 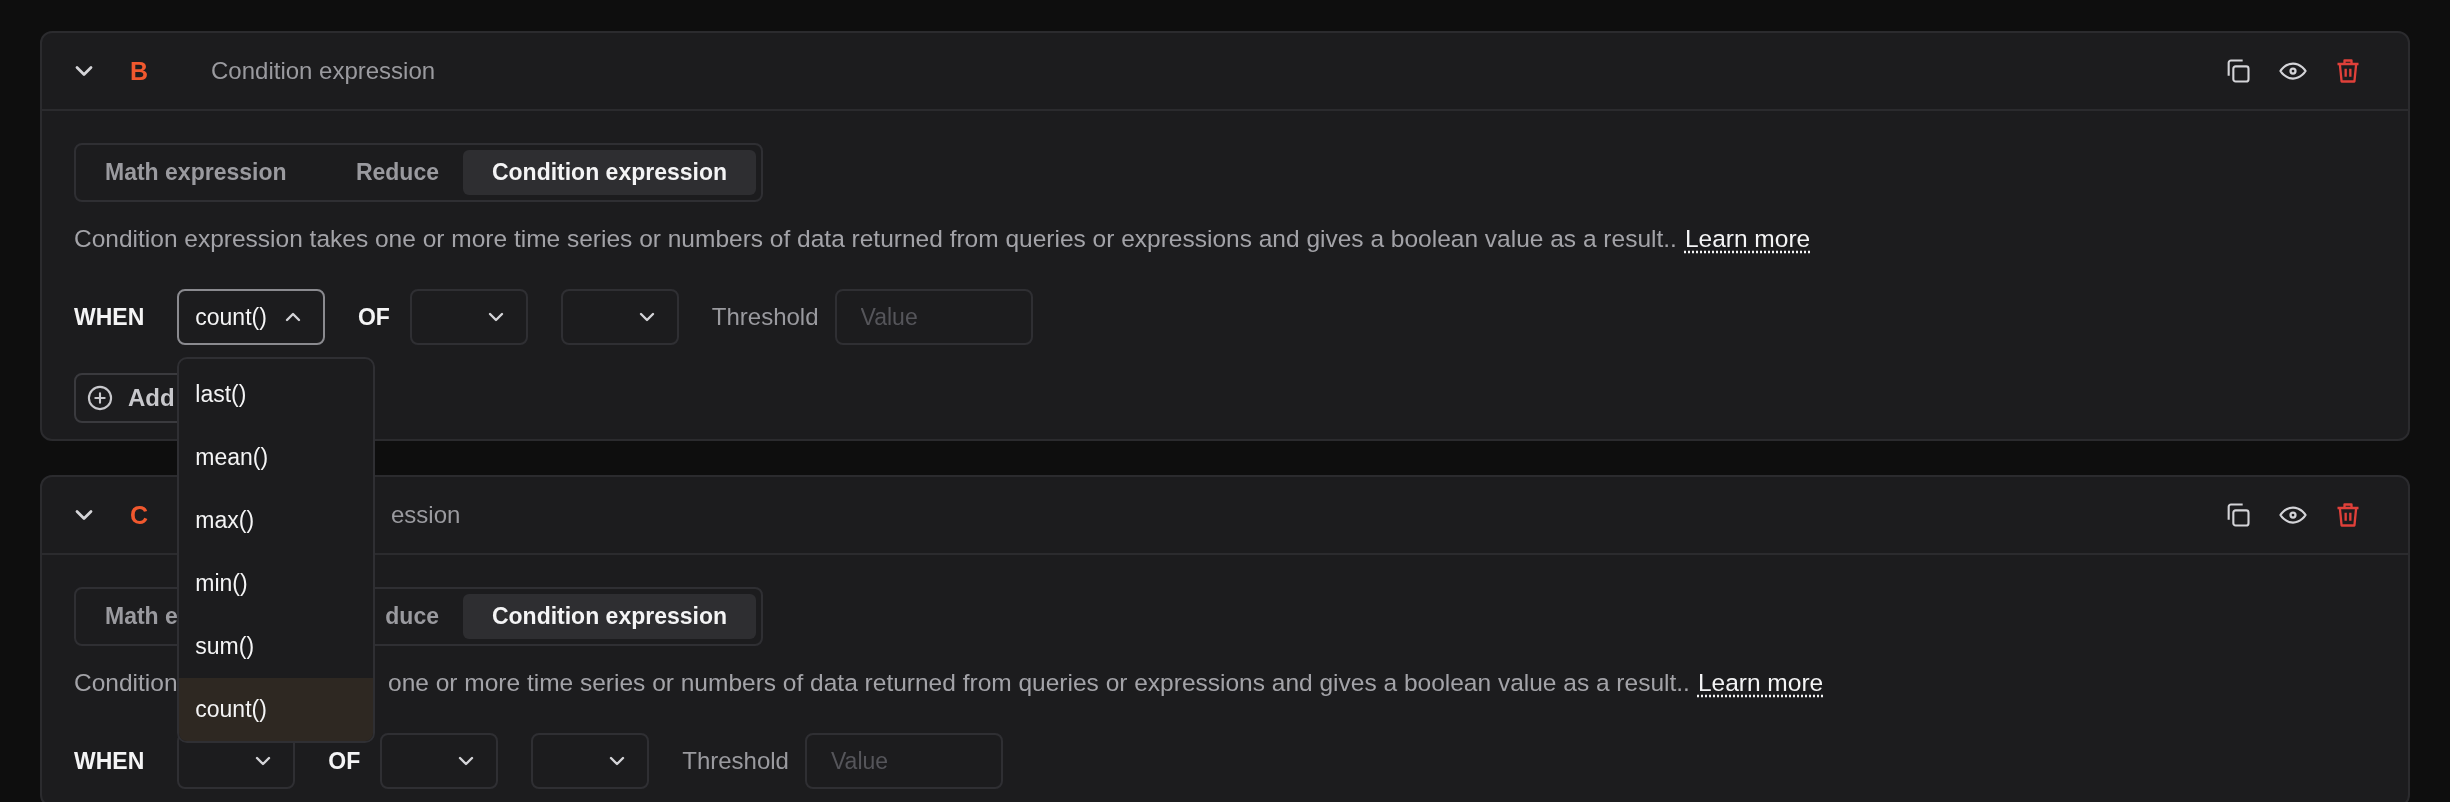 What do you see at coordinates (943, 239) in the screenshot?
I see `description-text: Condition expression takes one or more time series or numbers of data returned from queries or expressions and gives a boolean value as a result.. Learn more` at bounding box center [943, 239].